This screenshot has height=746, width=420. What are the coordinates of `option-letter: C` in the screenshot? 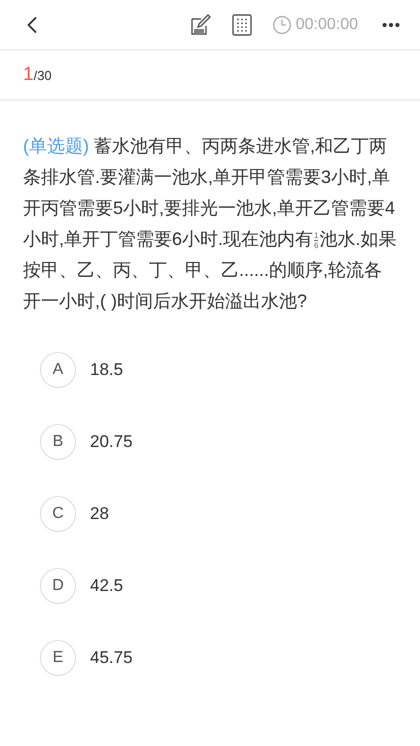 It's located at (58, 514).